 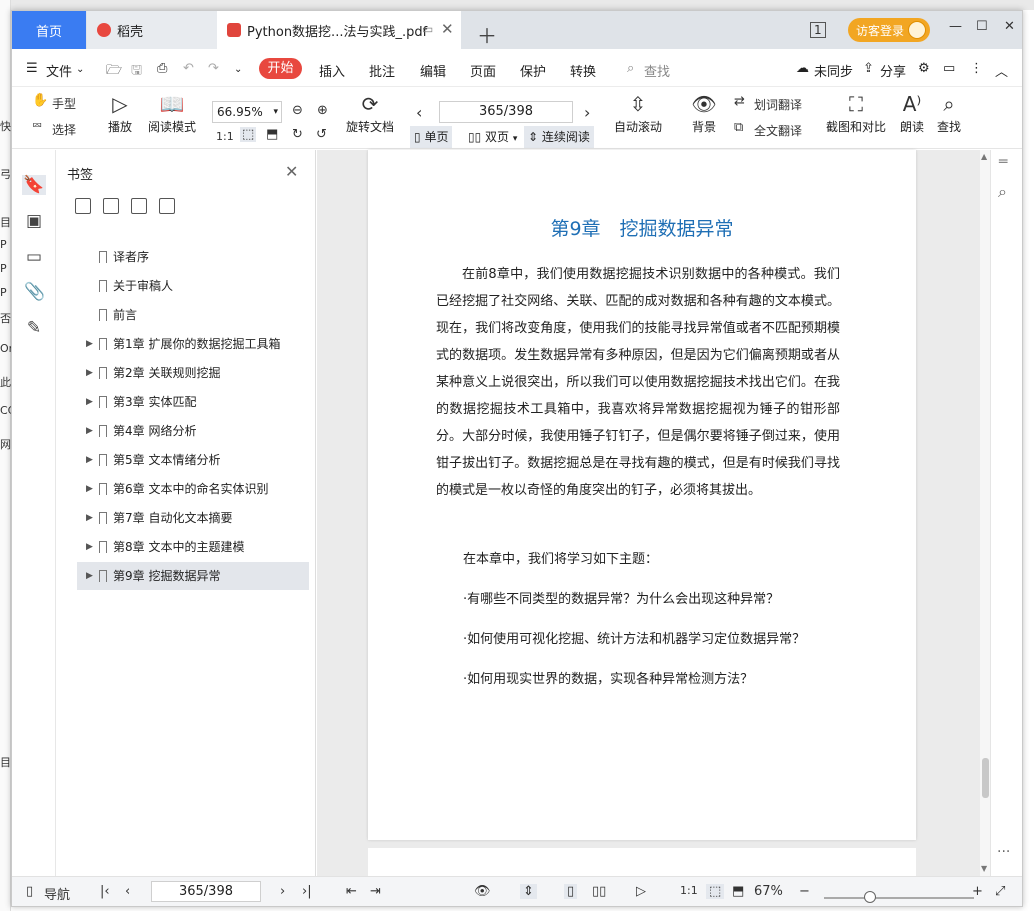 What do you see at coordinates (982, 26) in the screenshot?
I see `maximize-icon: ☐` at bounding box center [982, 26].